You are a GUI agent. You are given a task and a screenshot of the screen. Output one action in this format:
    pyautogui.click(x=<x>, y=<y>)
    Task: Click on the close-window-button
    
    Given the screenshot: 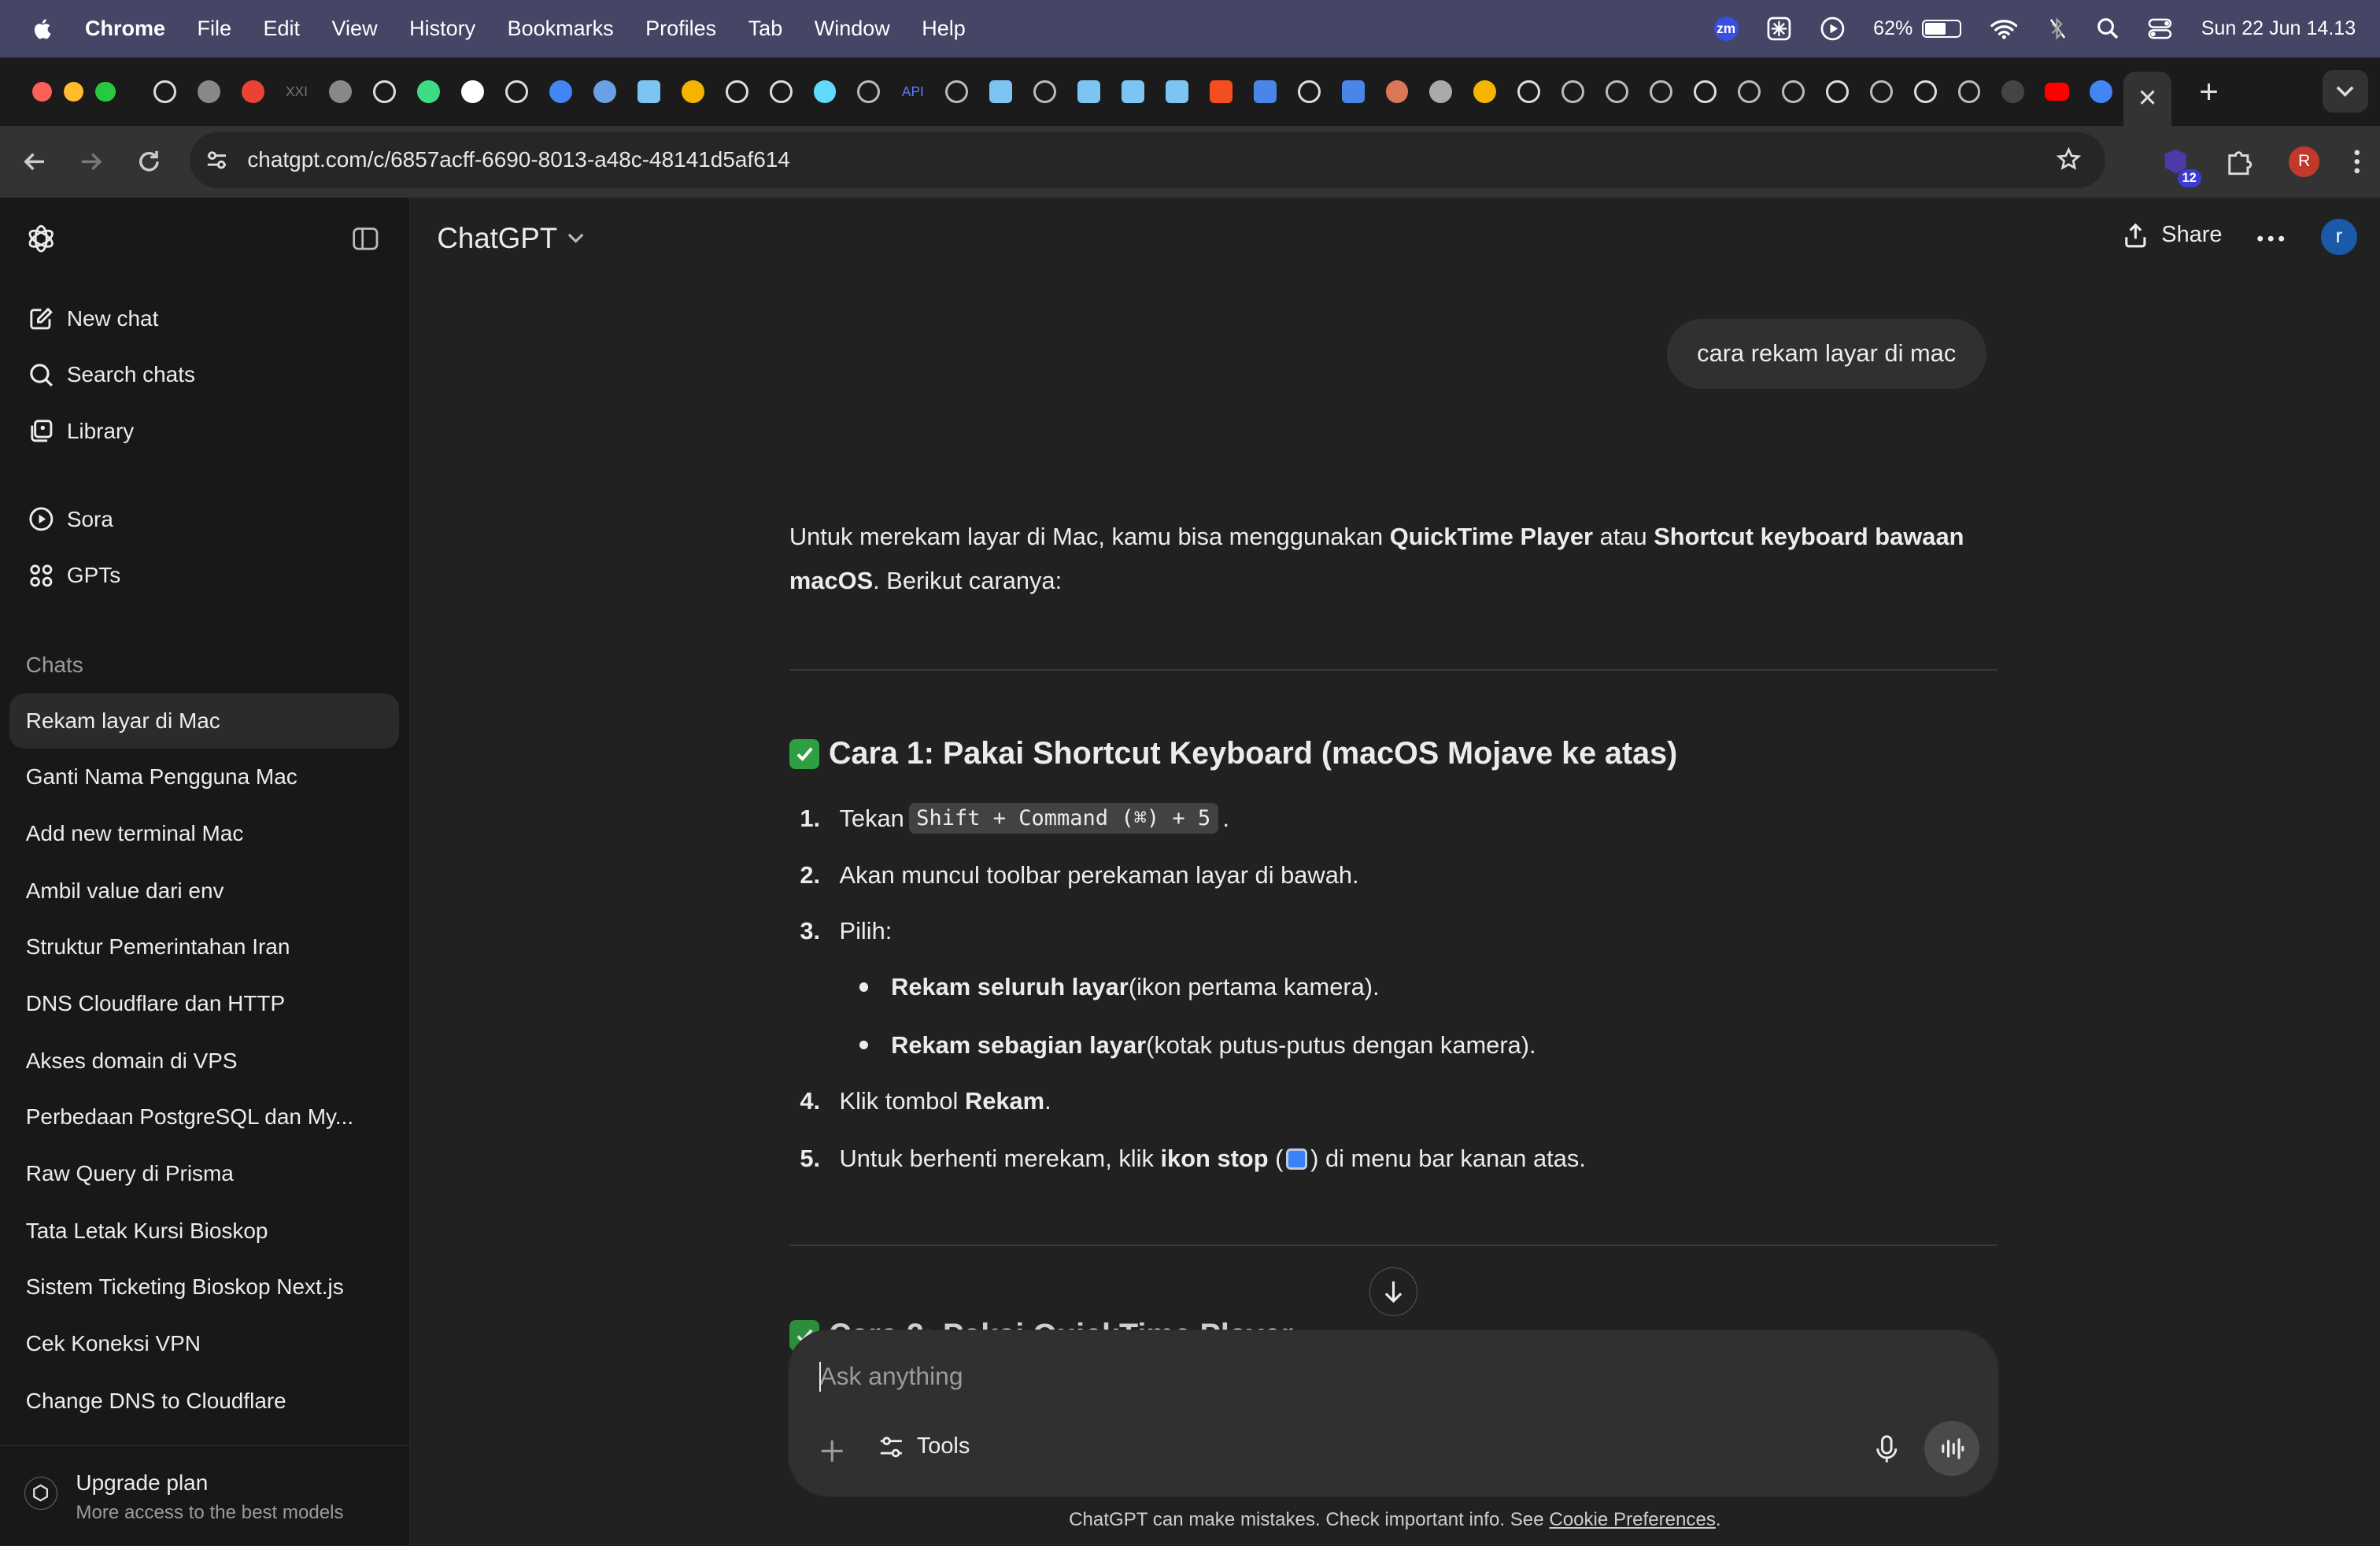 What is the action you would take?
    pyautogui.click(x=41, y=92)
    